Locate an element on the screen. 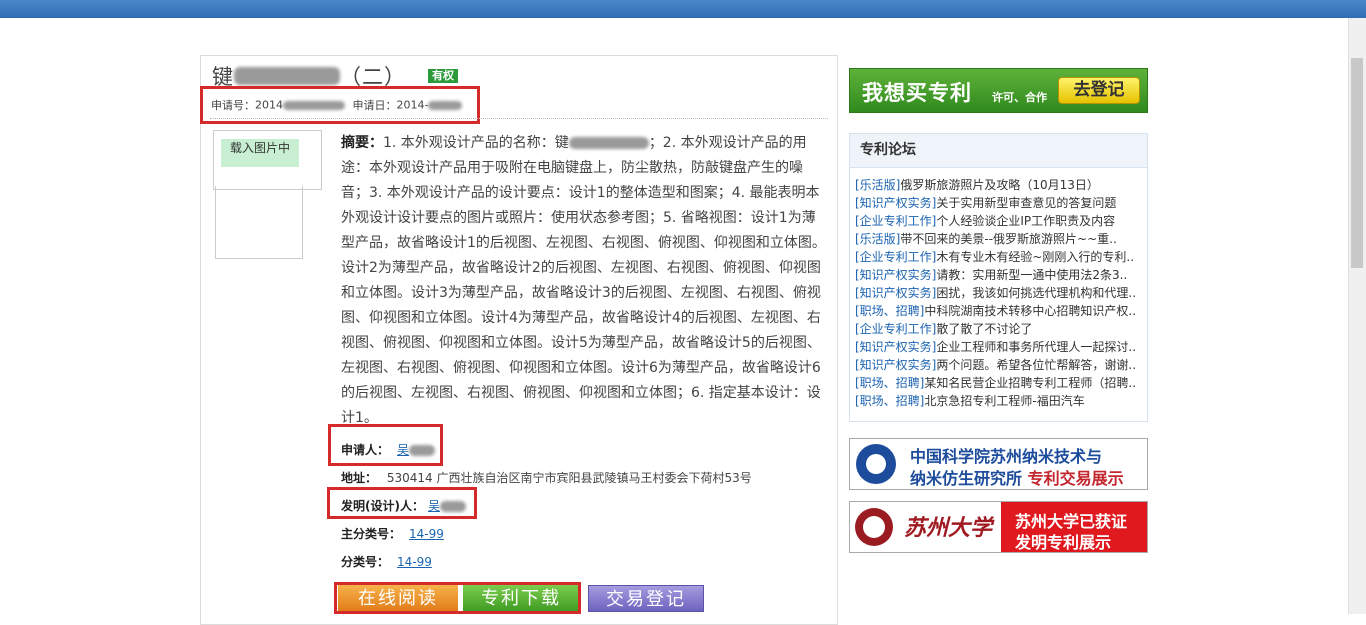  forum-item: [知识产权实务]请教：实用新型一通中使用法2条3.. is located at coordinates (999, 275).